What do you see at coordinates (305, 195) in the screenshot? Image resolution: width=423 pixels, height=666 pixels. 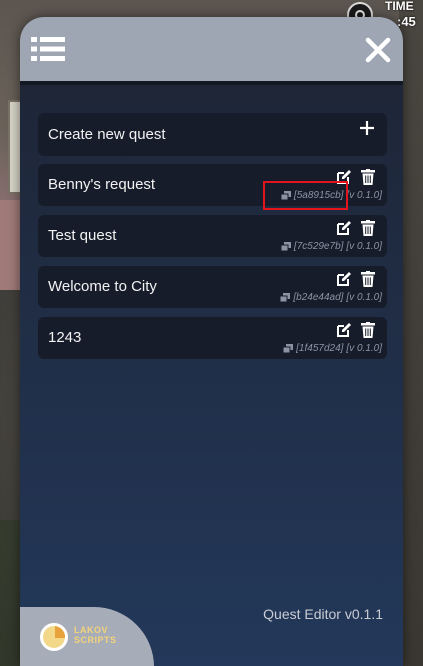 I see `highlight-box` at bounding box center [305, 195].